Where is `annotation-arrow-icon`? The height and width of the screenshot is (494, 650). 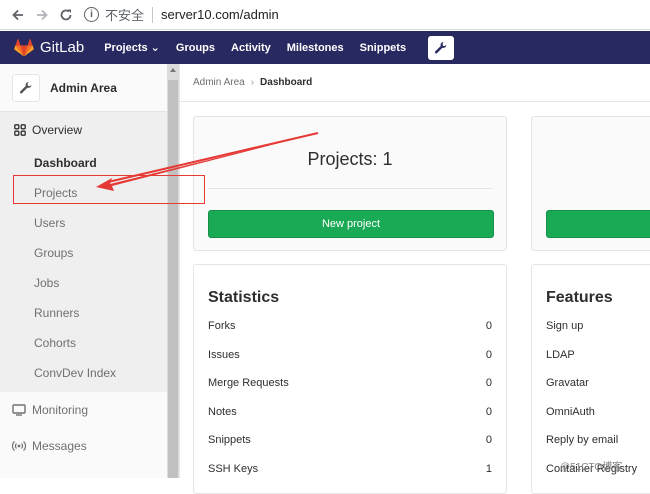 annotation-arrow-icon is located at coordinates (207, 161).